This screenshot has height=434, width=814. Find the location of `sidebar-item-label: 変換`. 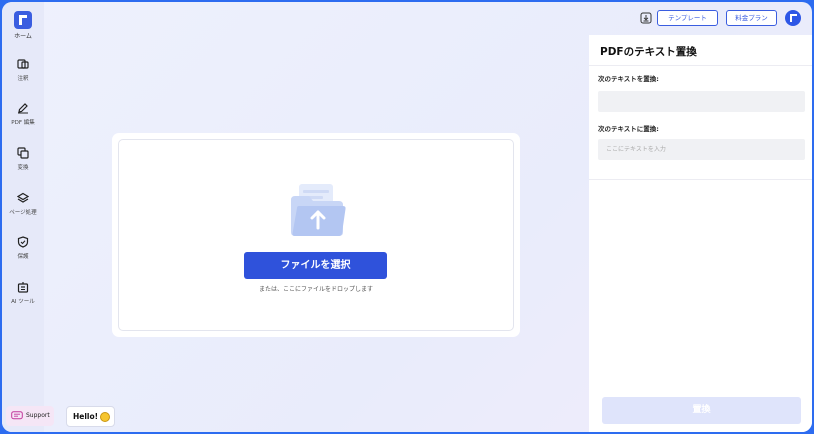

sidebar-item-label: 変換 is located at coordinates (23, 168).